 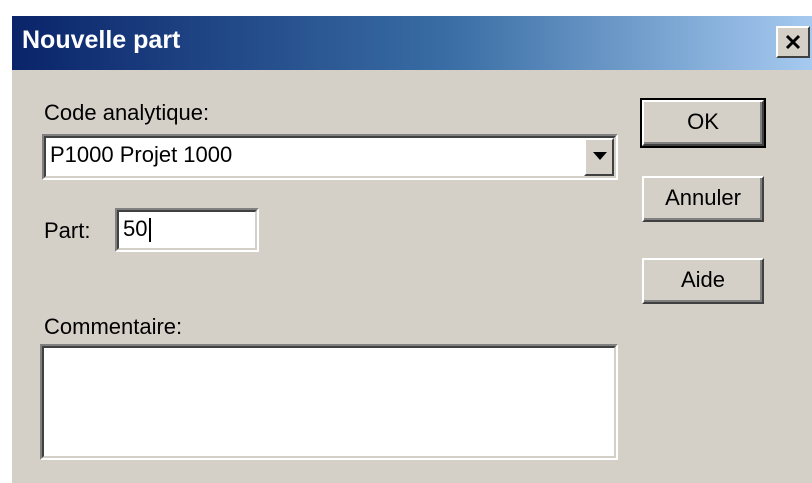 I want to click on text-caret, so click(x=150, y=230).